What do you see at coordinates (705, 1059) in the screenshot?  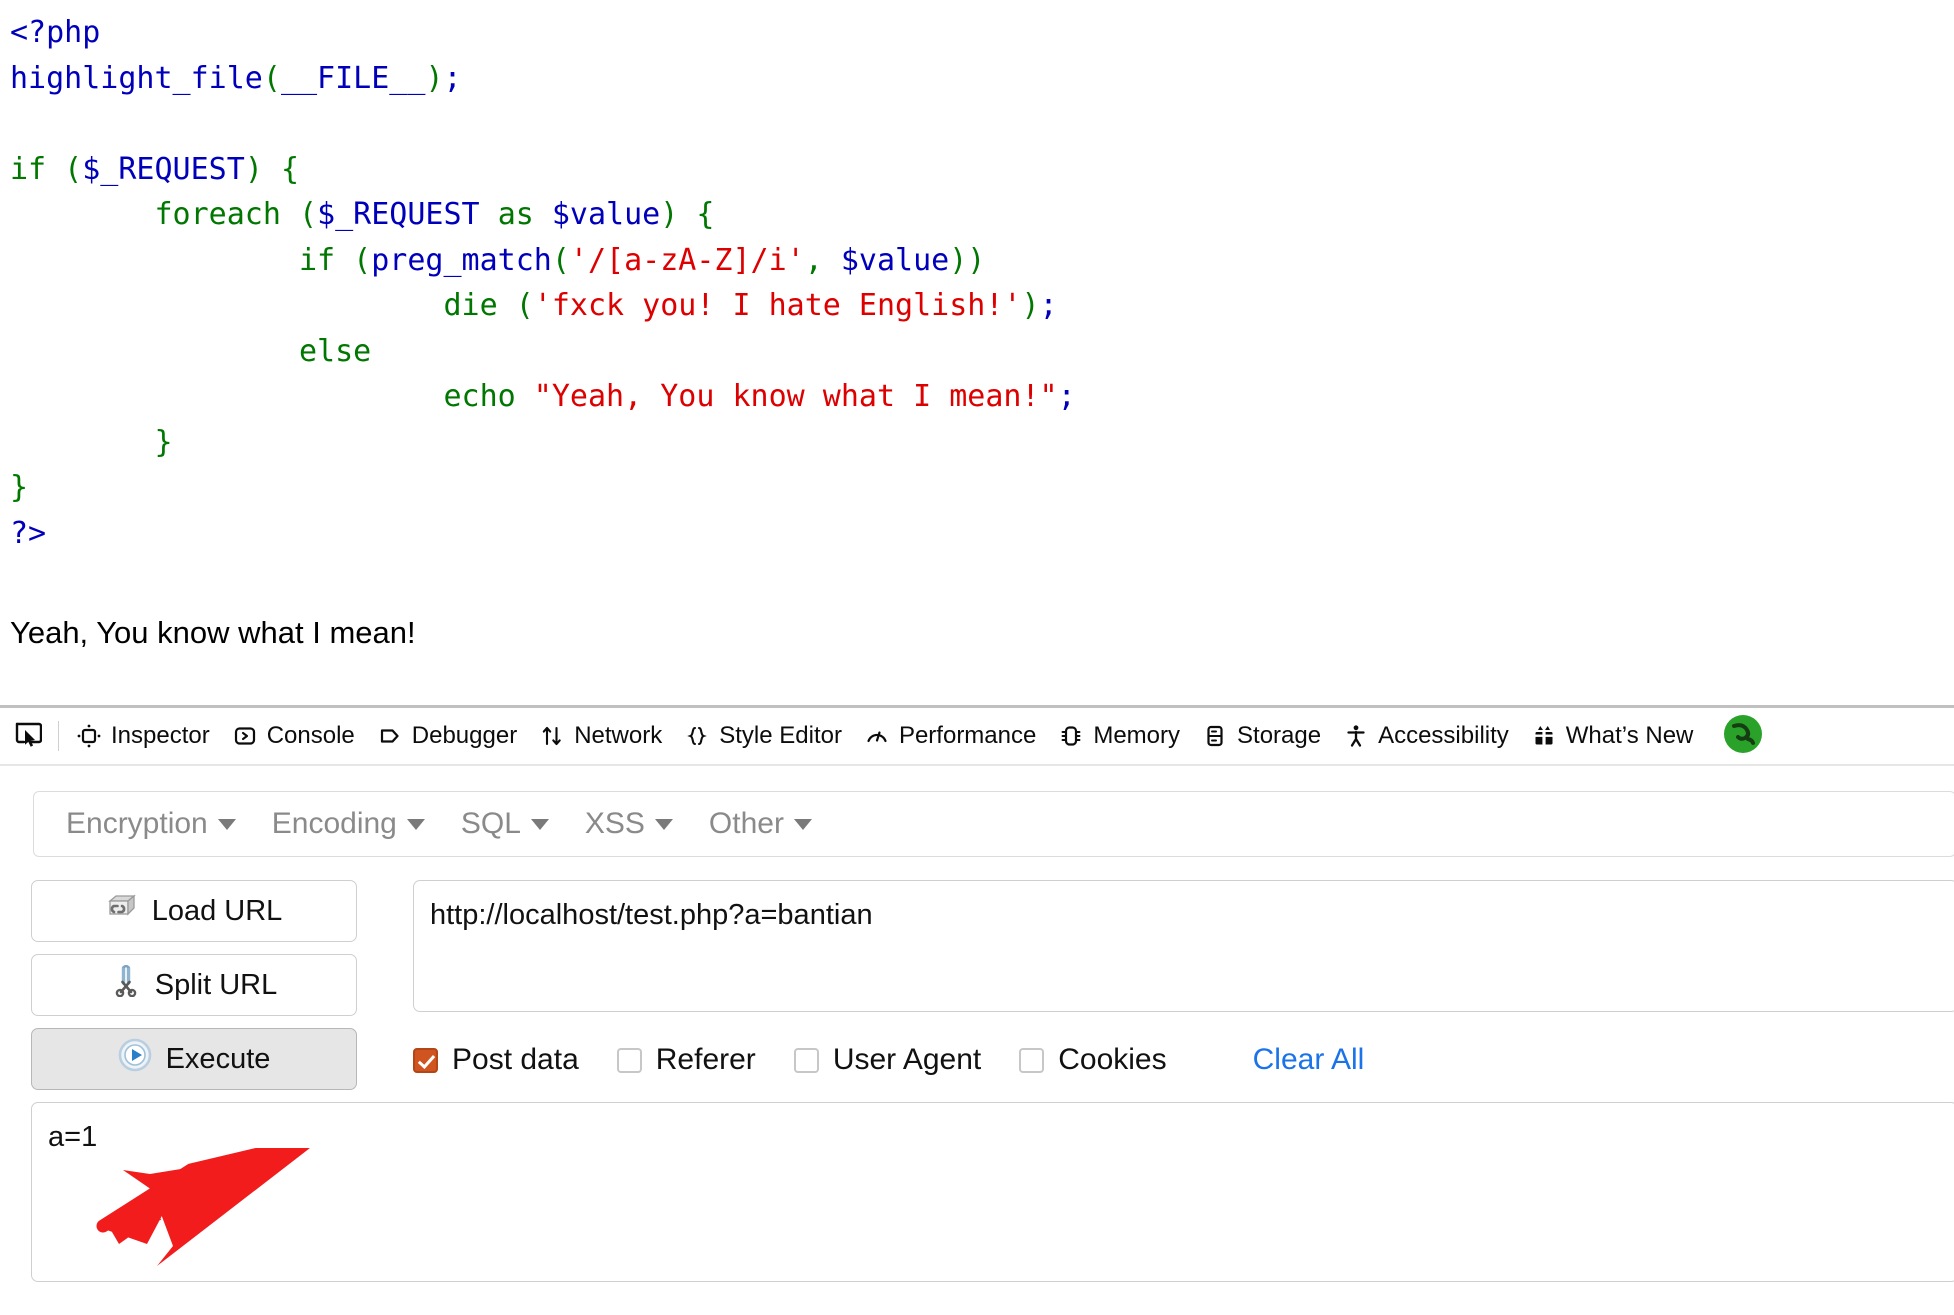 I see `checkbox-label: Referer` at bounding box center [705, 1059].